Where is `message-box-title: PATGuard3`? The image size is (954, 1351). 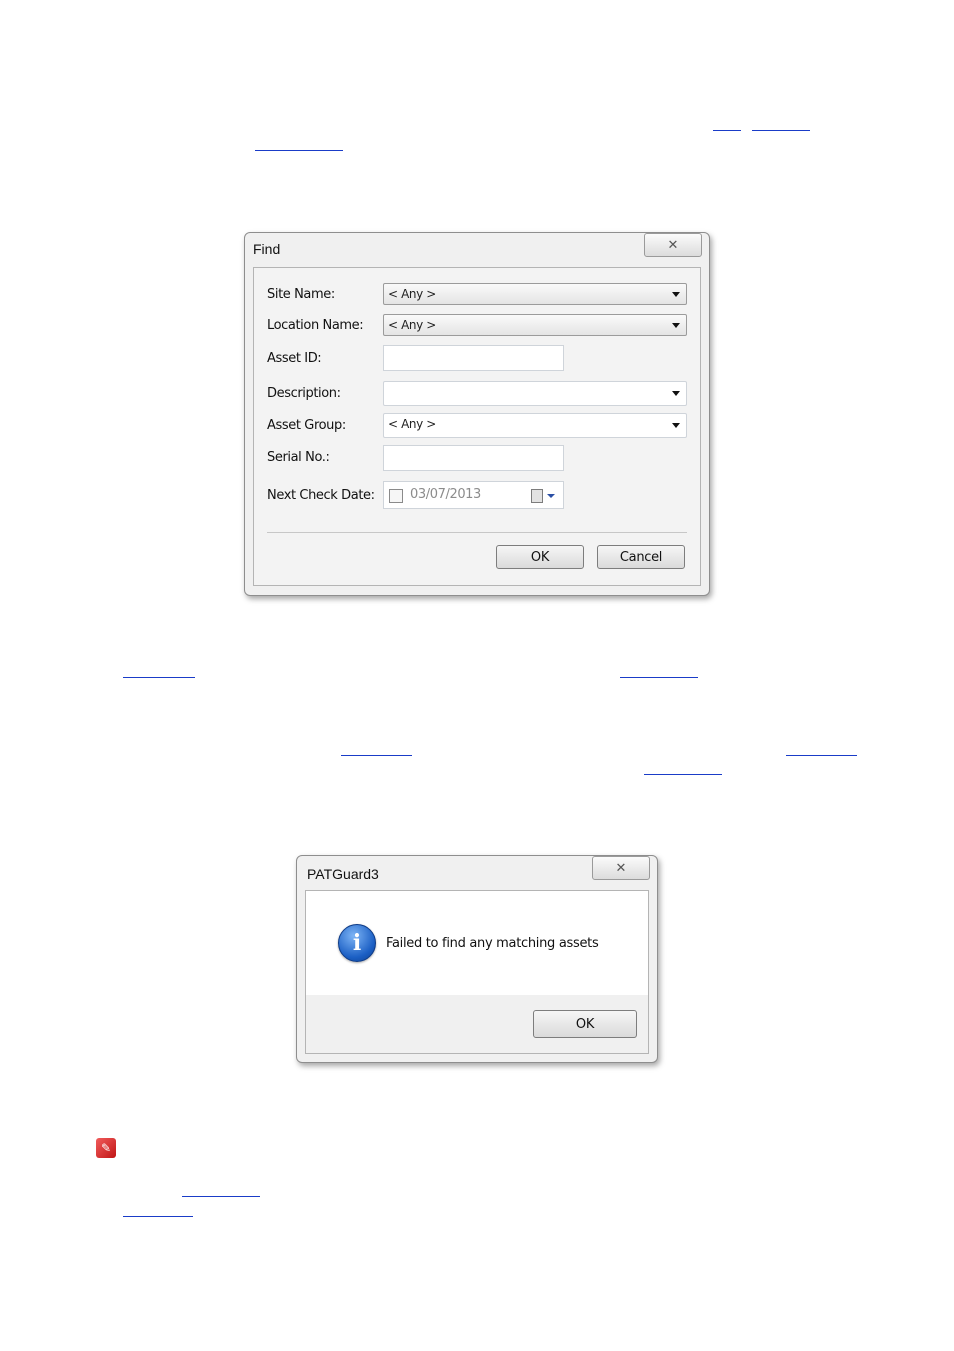 message-box-title: PATGuard3 is located at coordinates (343, 874).